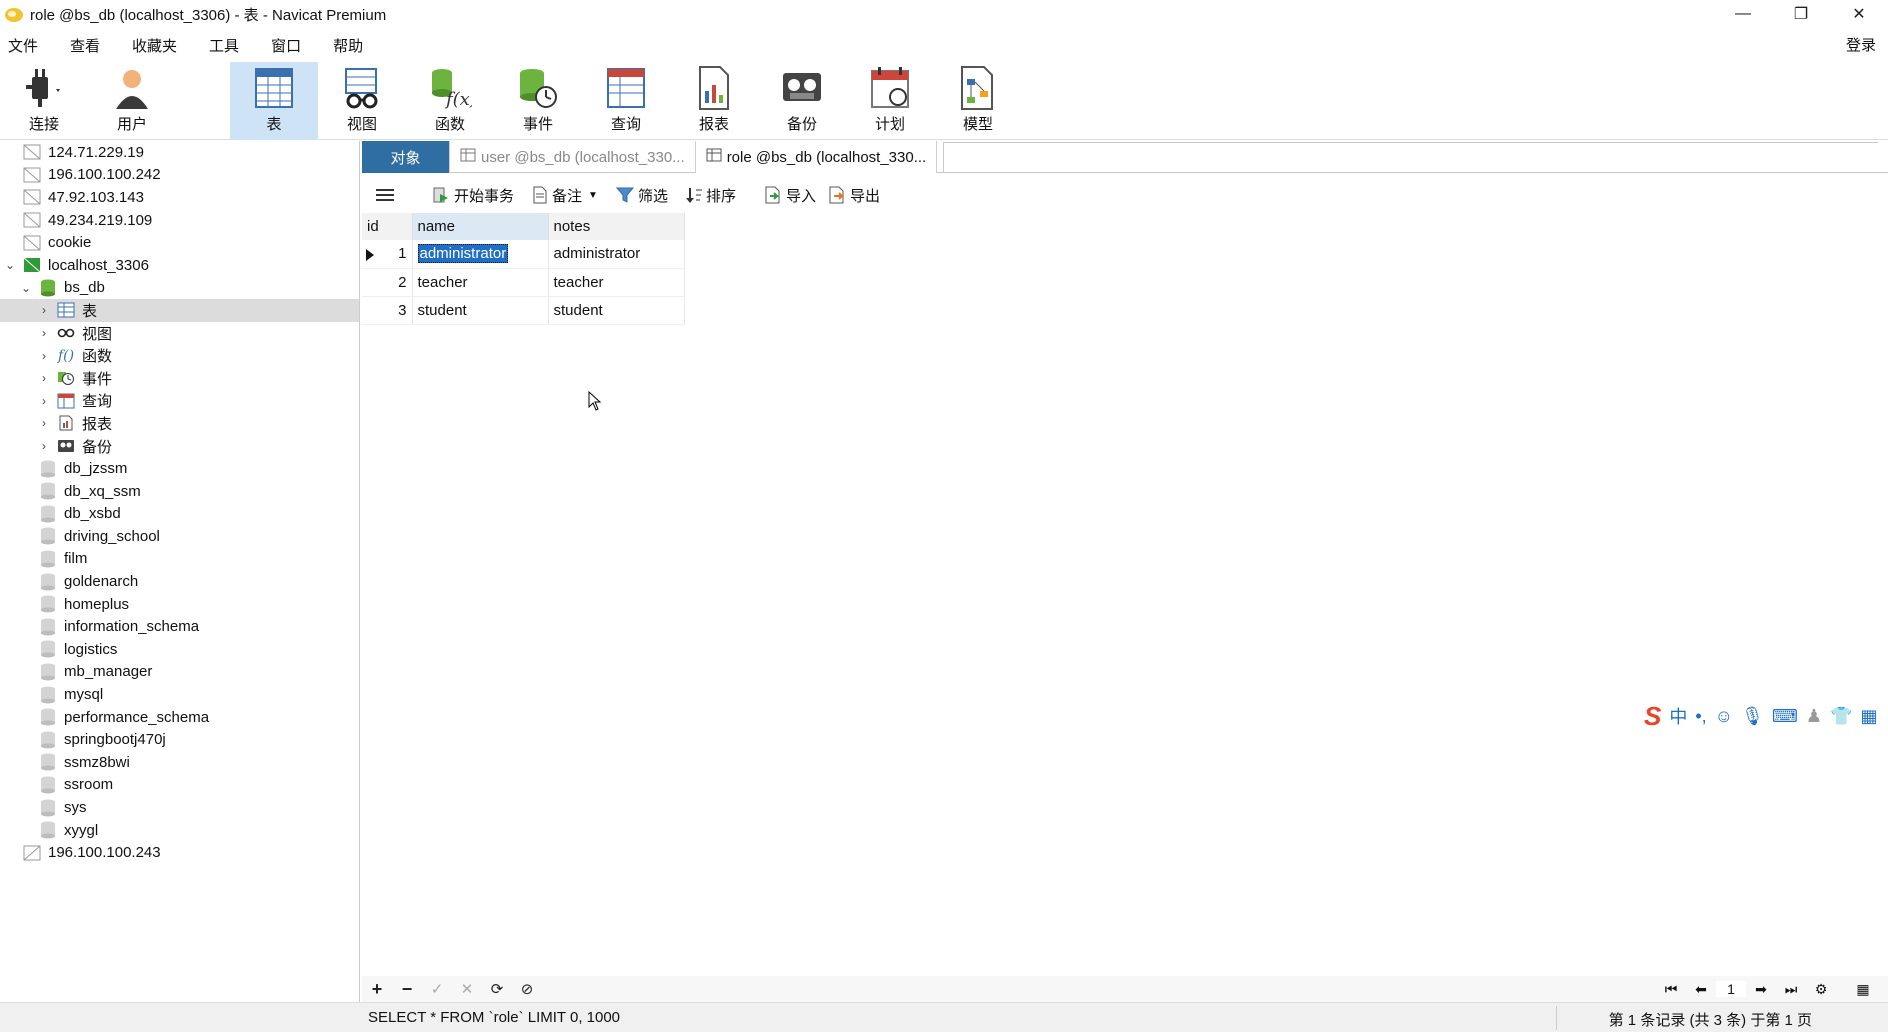 The width and height of the screenshot is (1888, 1036). Describe the element at coordinates (714, 101) in the screenshot. I see `report-button: 报表` at that location.